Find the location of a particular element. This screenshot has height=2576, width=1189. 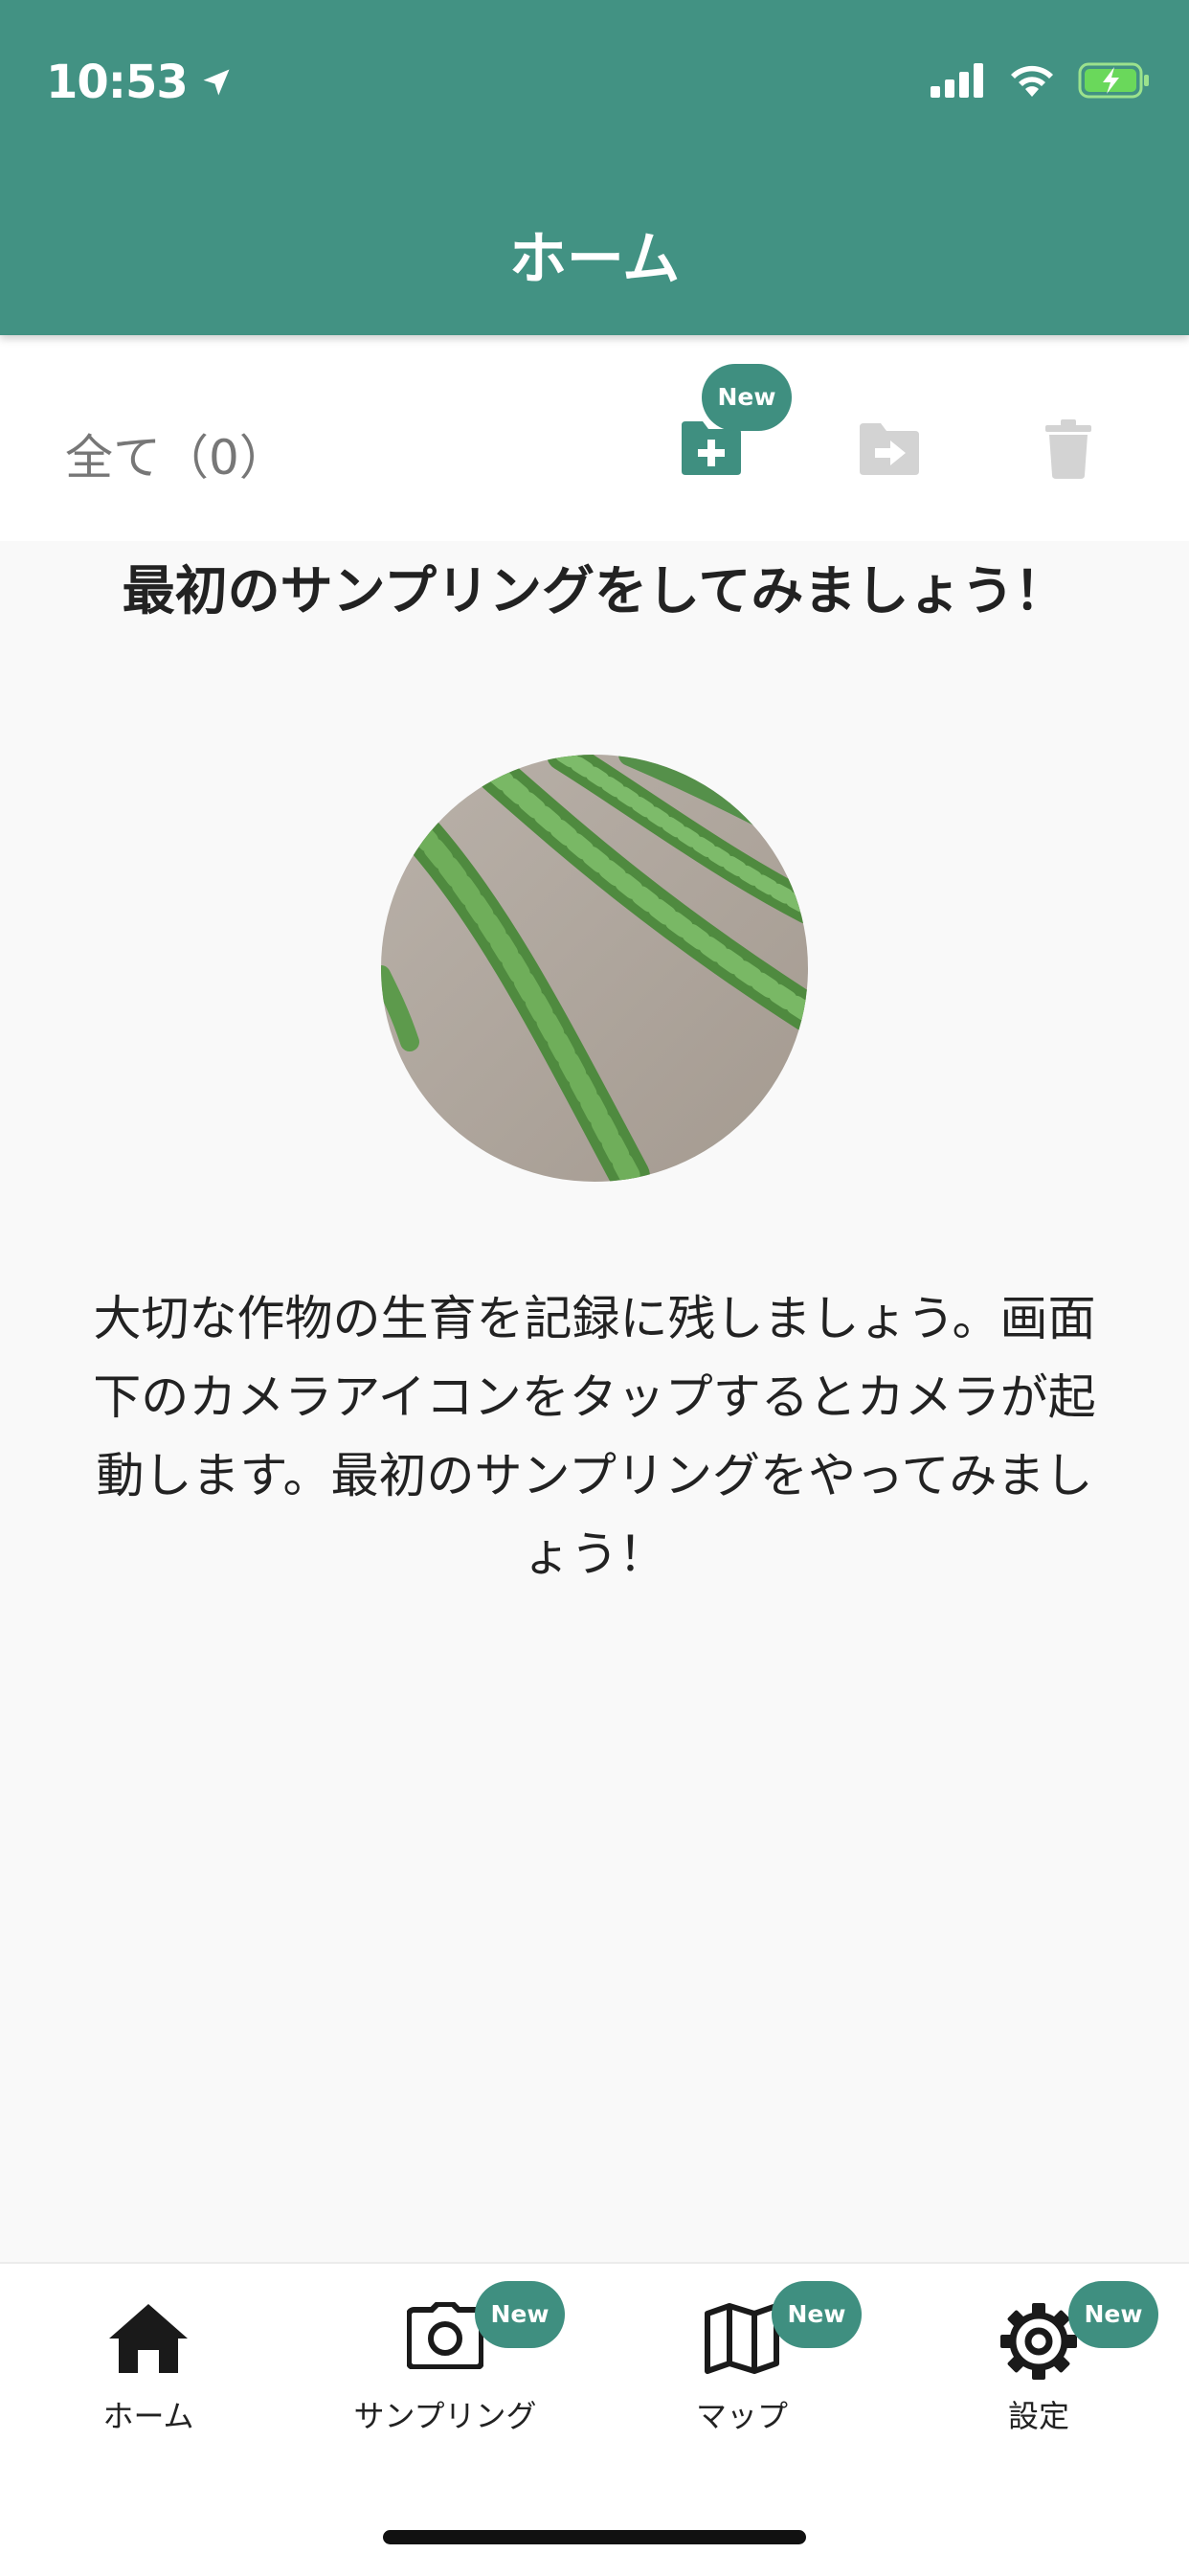

description-line: 動します。最初のサンプリングをやってみまし is located at coordinates (594, 1475).